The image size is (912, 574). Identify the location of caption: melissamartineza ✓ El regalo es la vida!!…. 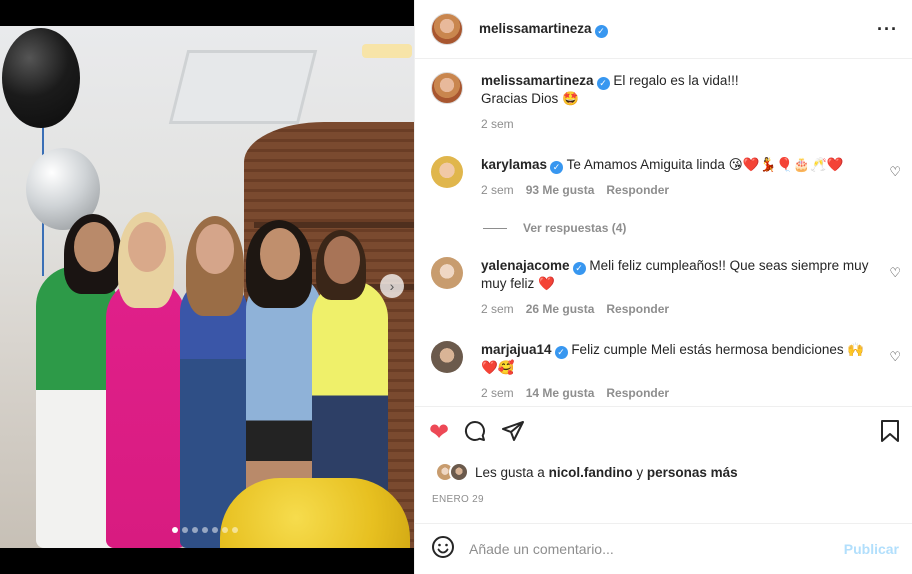
(666, 101).